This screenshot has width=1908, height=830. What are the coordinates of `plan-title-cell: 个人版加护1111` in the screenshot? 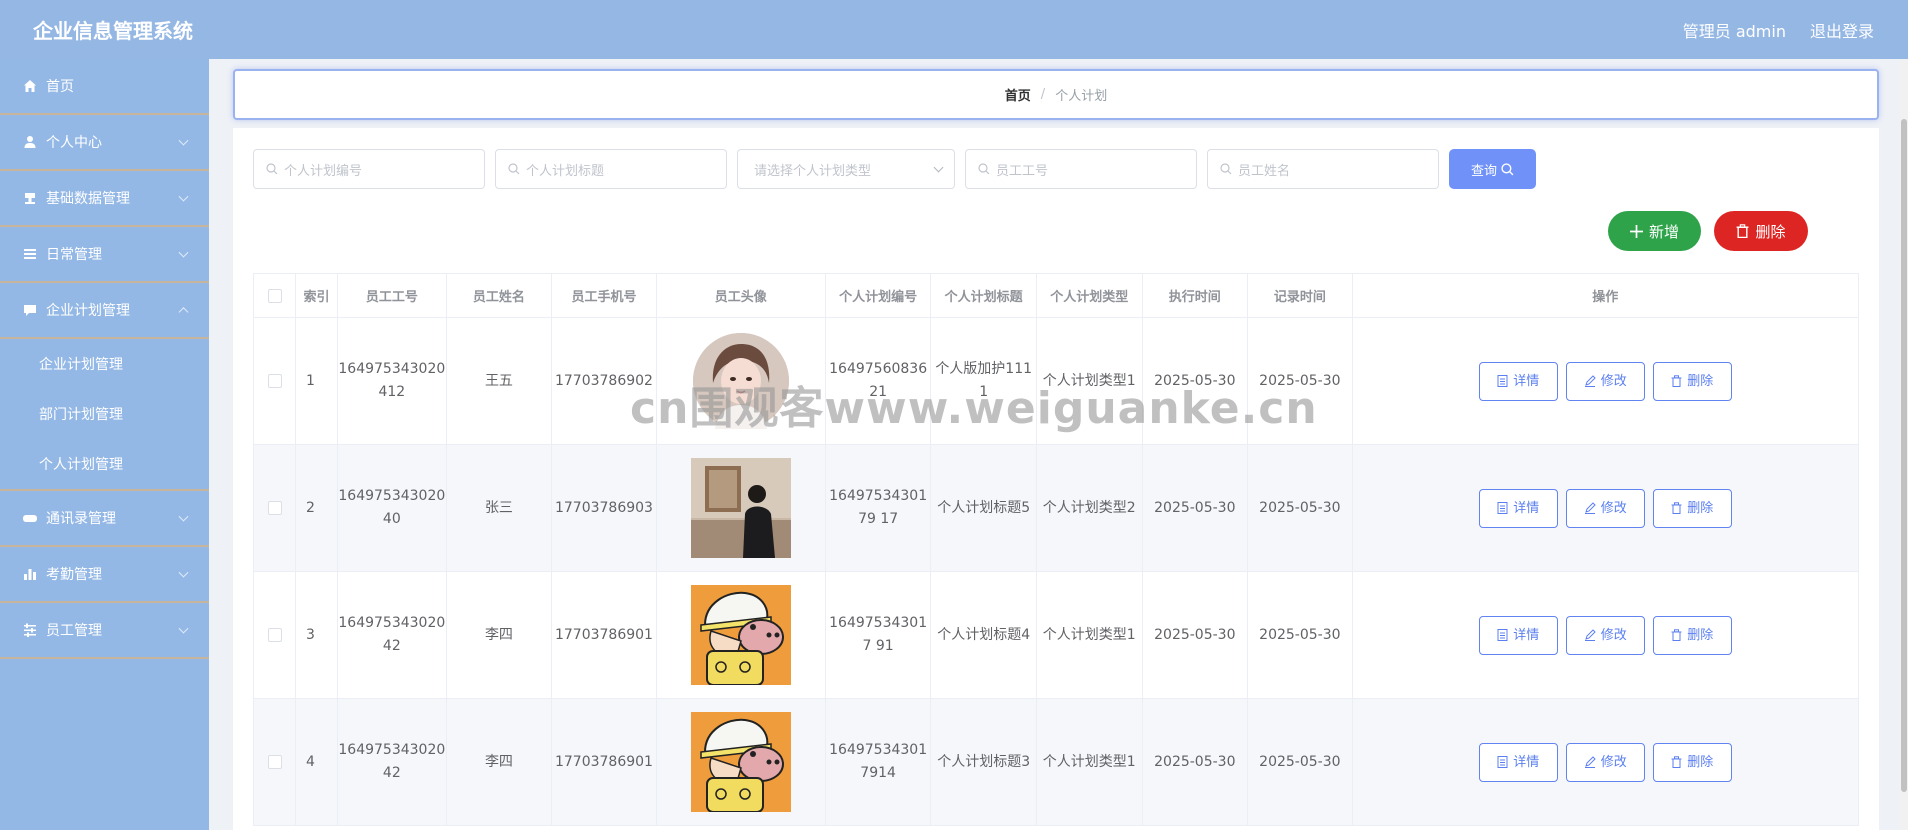 It's located at (983, 381).